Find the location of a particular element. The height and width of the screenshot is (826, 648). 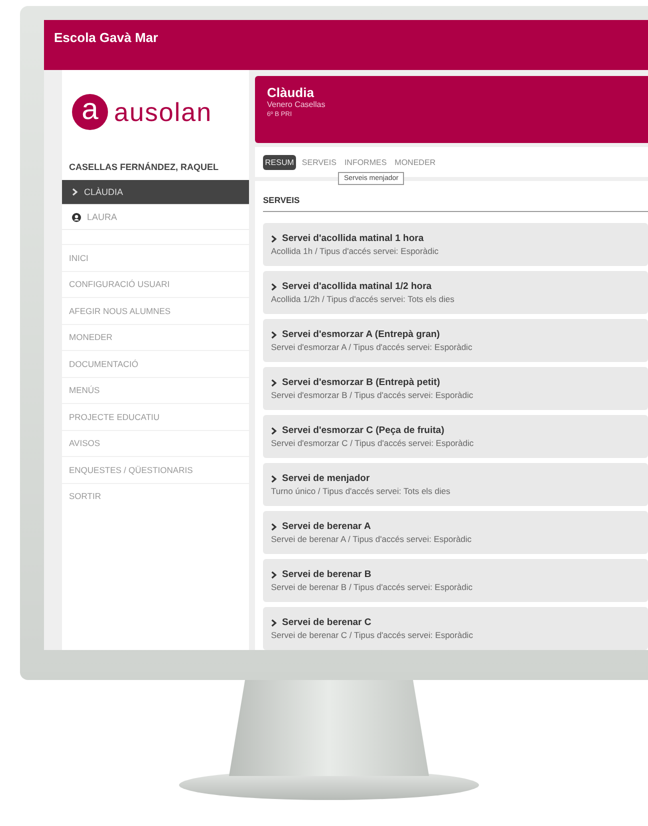

service-detail: Servei d'esmorzar B / Tipus d'accés servei: Esporàdic is located at coordinates (372, 395).